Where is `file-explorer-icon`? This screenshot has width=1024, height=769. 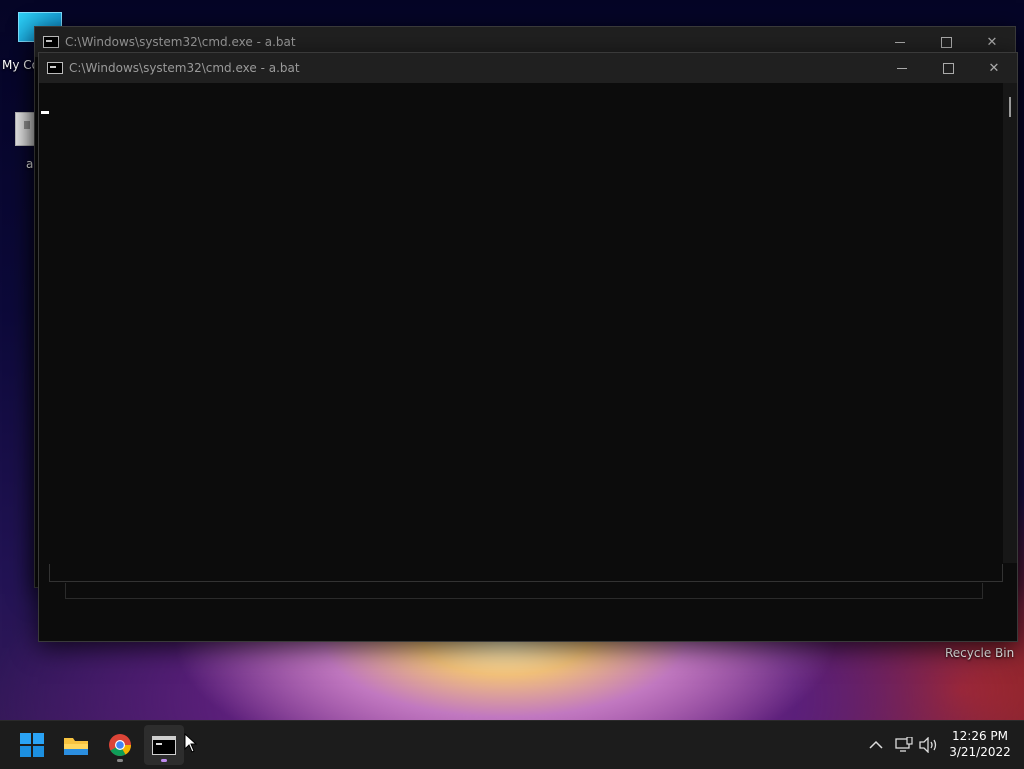 file-explorer-icon is located at coordinates (76, 746).